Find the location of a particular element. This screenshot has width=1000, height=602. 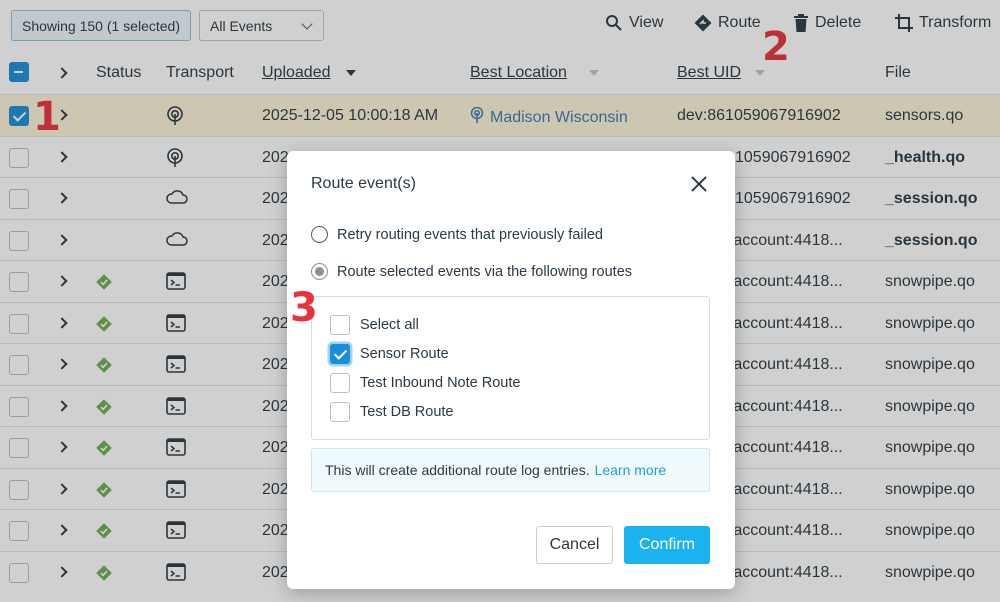

confirm-button: Confirm is located at coordinates (667, 545).